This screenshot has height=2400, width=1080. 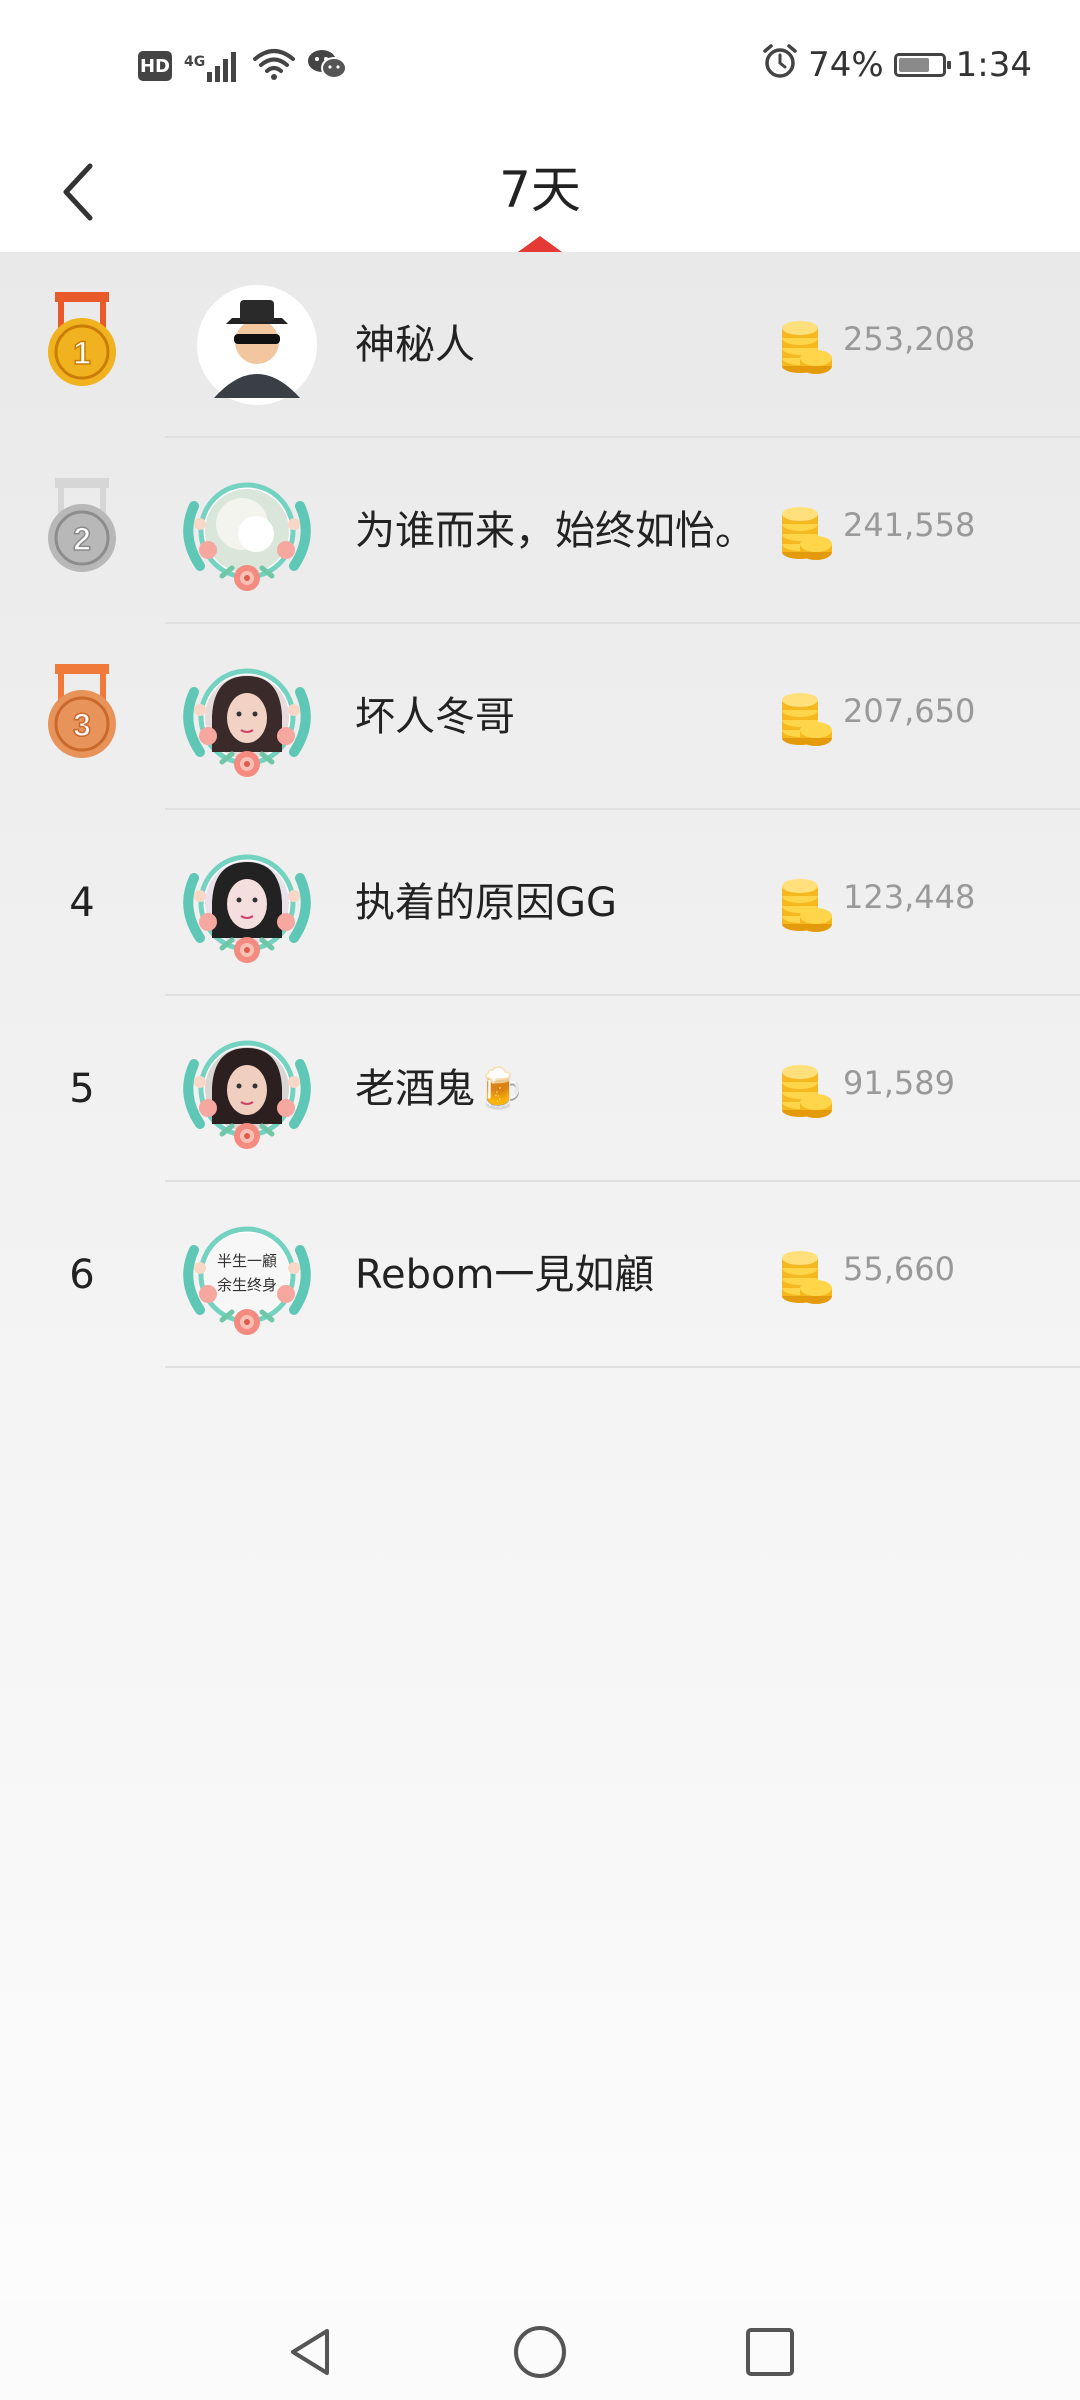 I want to click on rank-cell: 1, so click(x=82, y=345).